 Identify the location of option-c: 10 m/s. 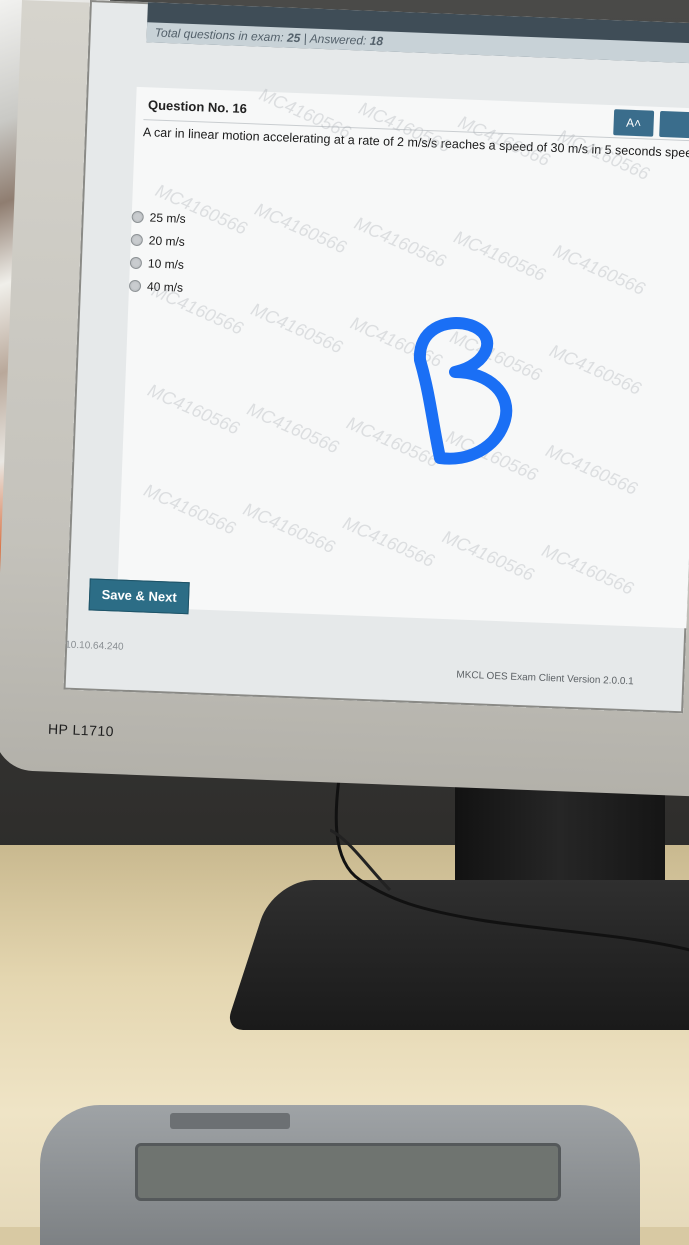
(157, 263).